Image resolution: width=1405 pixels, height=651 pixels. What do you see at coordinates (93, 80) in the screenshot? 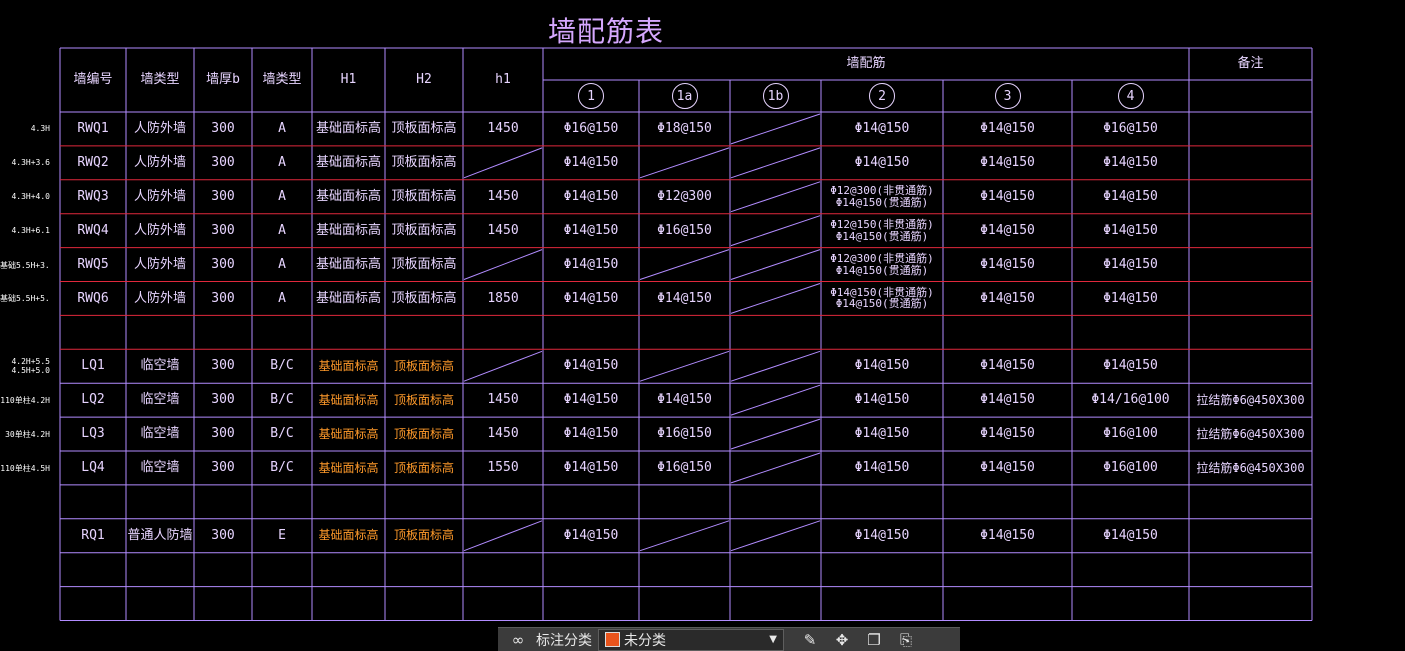
I see `header-cell: 墙编号` at bounding box center [93, 80].